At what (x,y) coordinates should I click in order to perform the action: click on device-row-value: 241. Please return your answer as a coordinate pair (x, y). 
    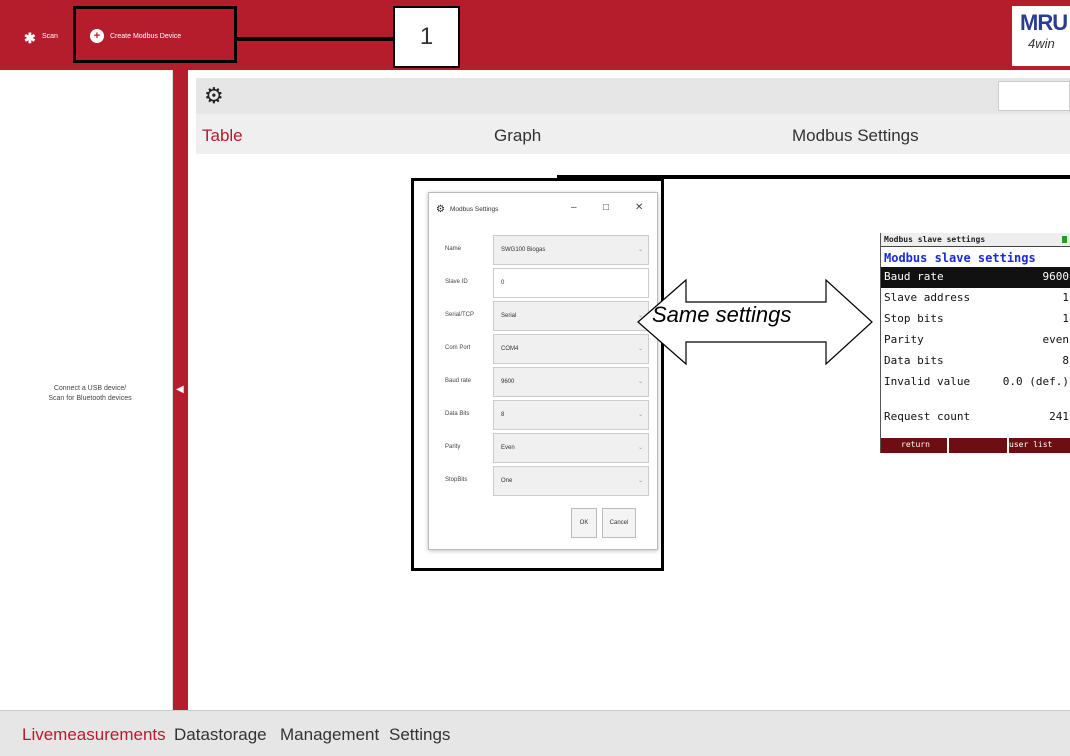
    Looking at the image, I should click on (1059, 416).